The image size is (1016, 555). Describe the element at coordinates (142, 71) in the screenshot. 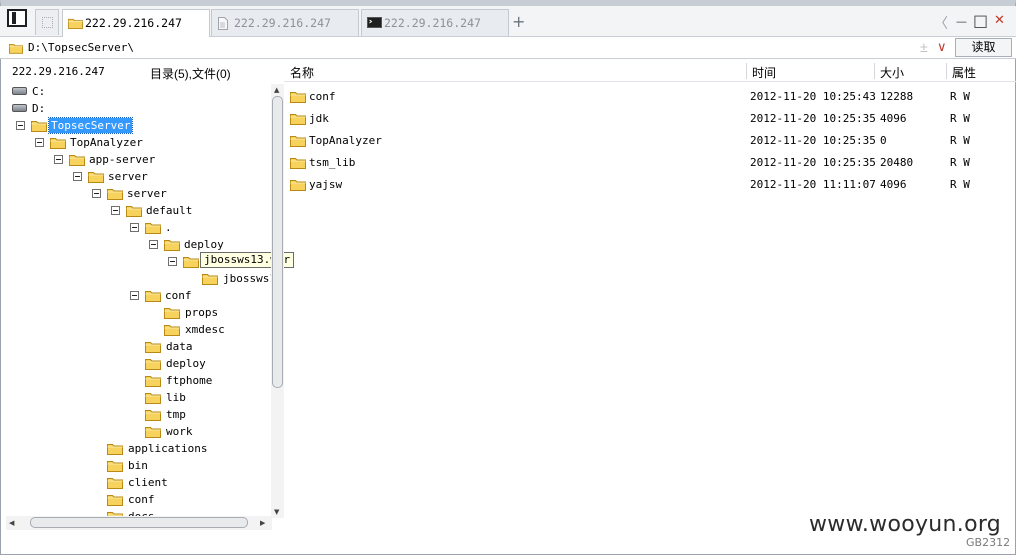

I see `tree-header: 222.29.216.247 目录(5),文件(0)` at that location.